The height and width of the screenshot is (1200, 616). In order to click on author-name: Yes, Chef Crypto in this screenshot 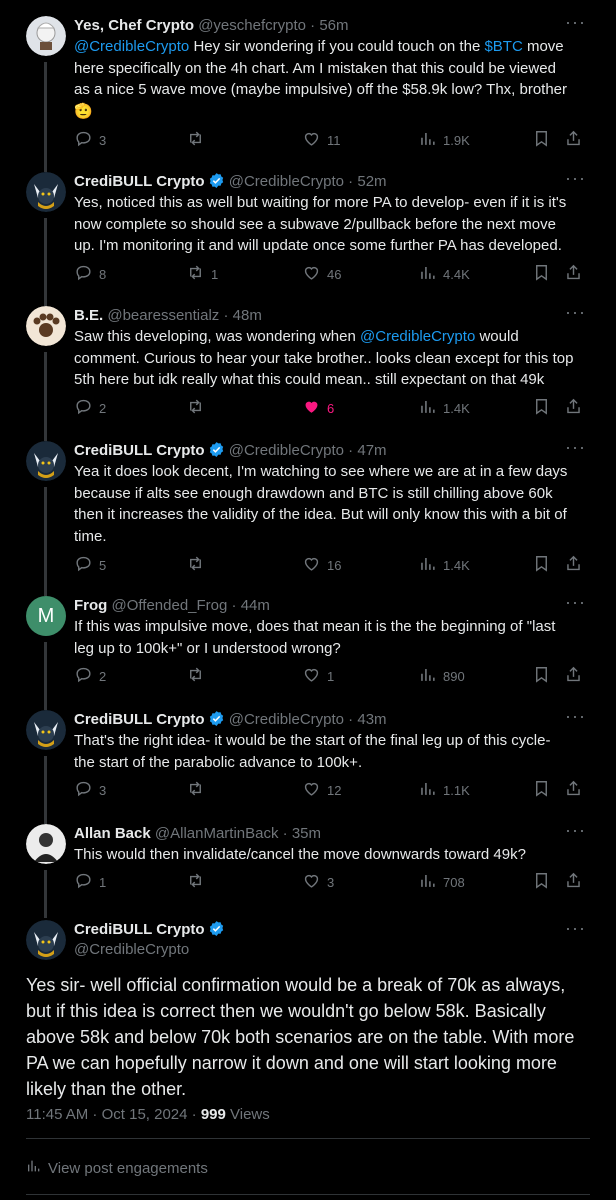, I will do `click(134, 25)`.